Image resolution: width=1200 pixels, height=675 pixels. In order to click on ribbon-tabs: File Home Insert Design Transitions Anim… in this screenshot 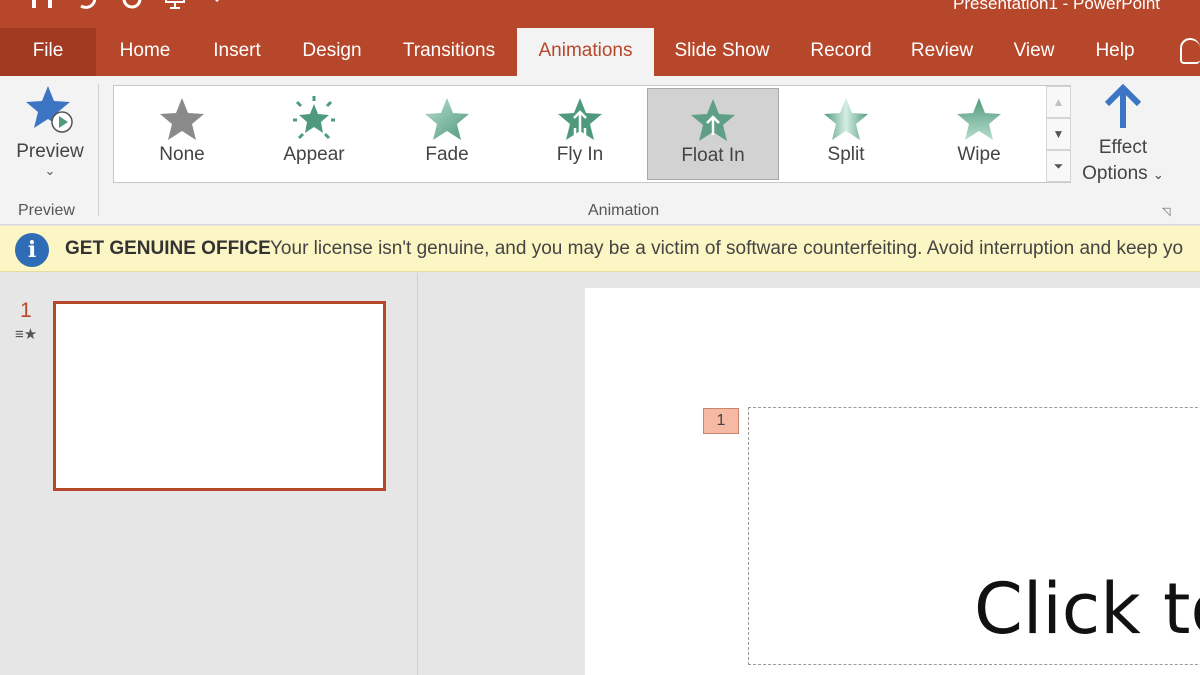, I will do `click(600, 52)`.